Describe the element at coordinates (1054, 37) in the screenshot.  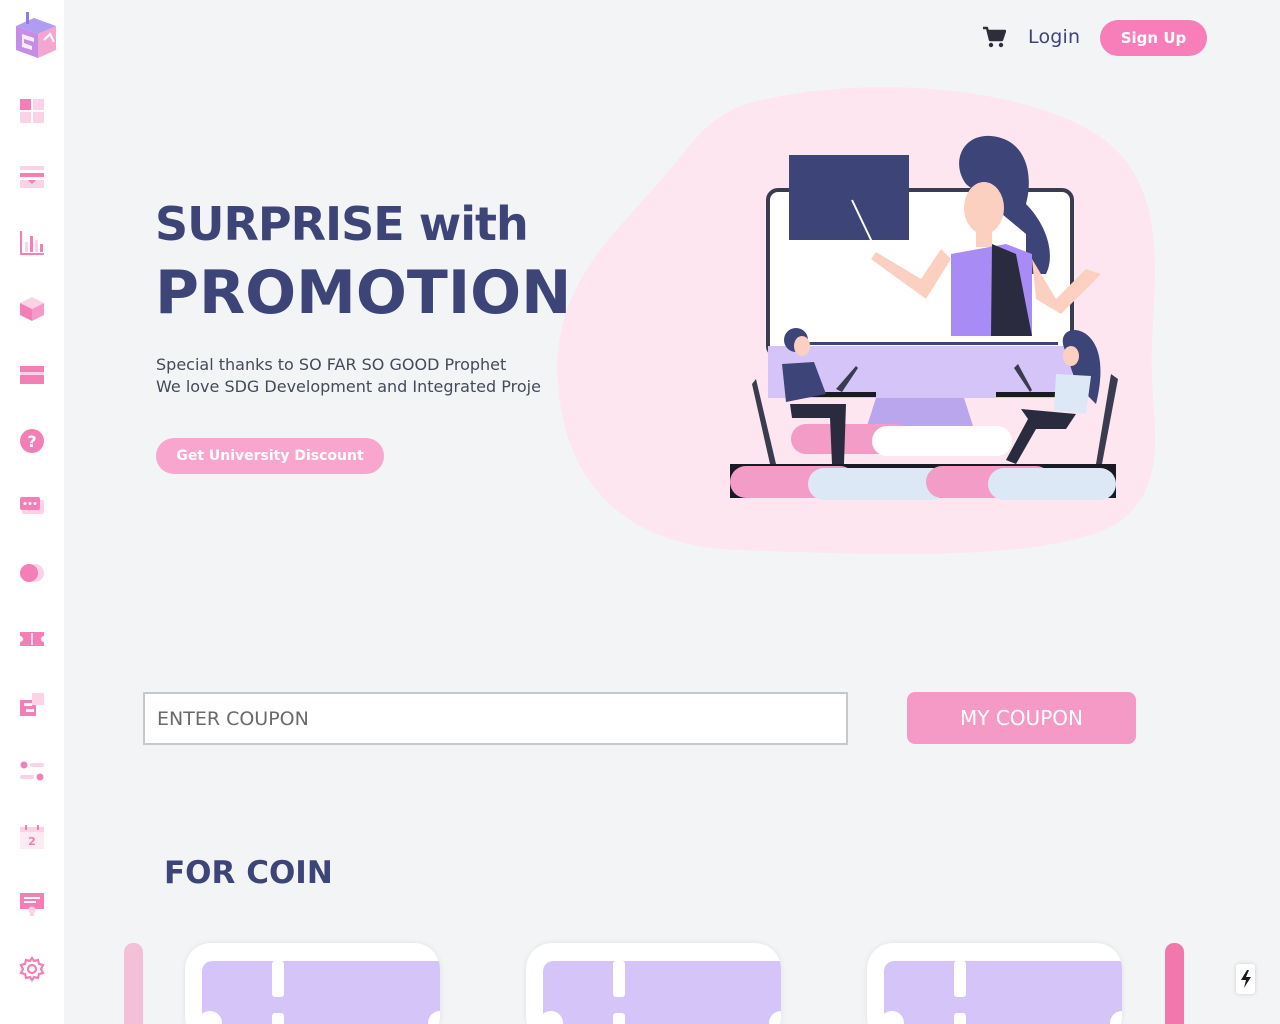
I see `login-link: Login` at that location.